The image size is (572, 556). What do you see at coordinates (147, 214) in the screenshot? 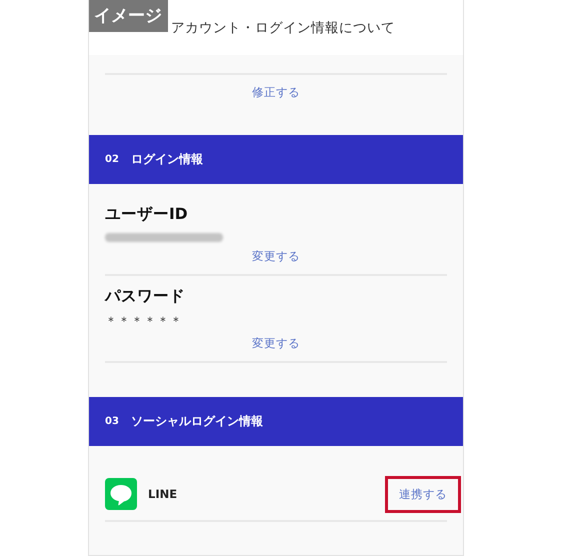
I see `field-label: ユーザーID` at bounding box center [147, 214].